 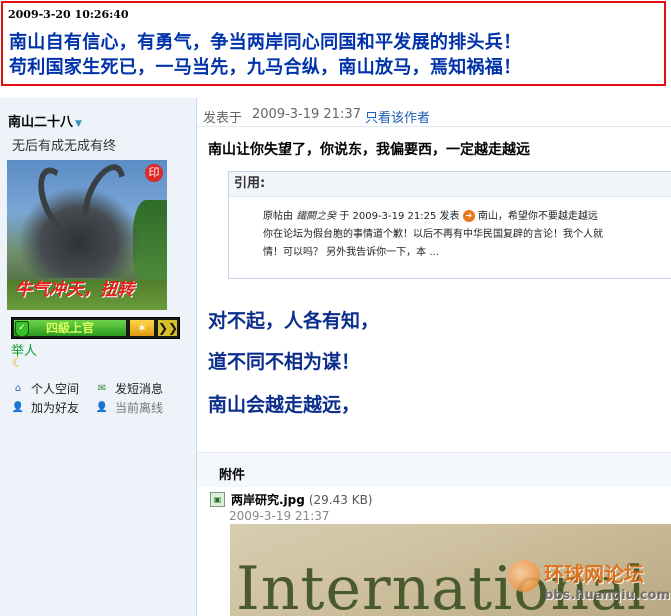 I want to click on avatar-caption: 牛气冲天，扭转, so click(x=74, y=290).